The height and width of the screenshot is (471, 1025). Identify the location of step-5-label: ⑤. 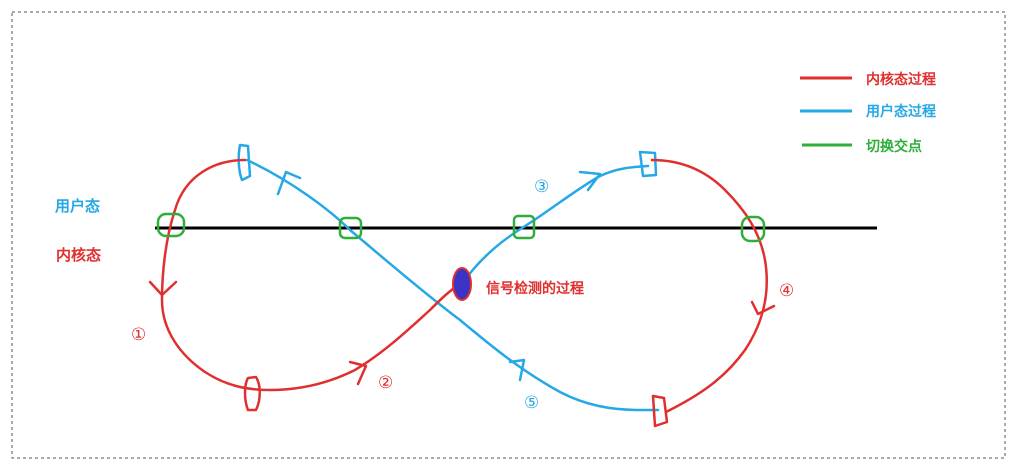
(531, 403).